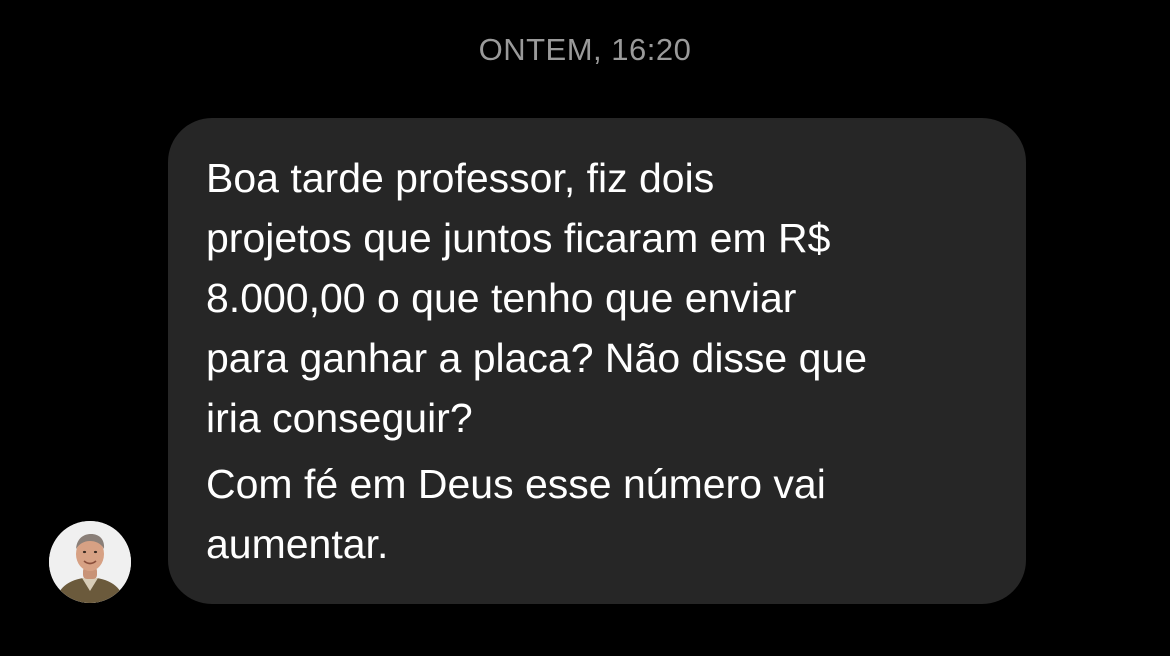 This screenshot has width=1170, height=656. I want to click on sender-avatar, so click(90, 562).